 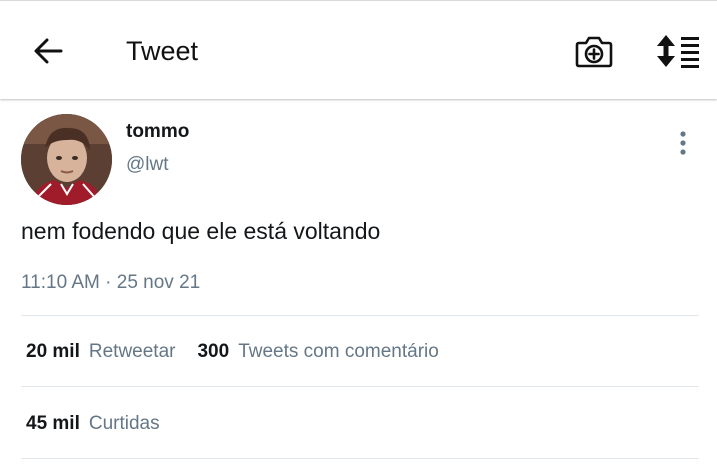 I want to click on profile-photo, so click(x=66, y=159).